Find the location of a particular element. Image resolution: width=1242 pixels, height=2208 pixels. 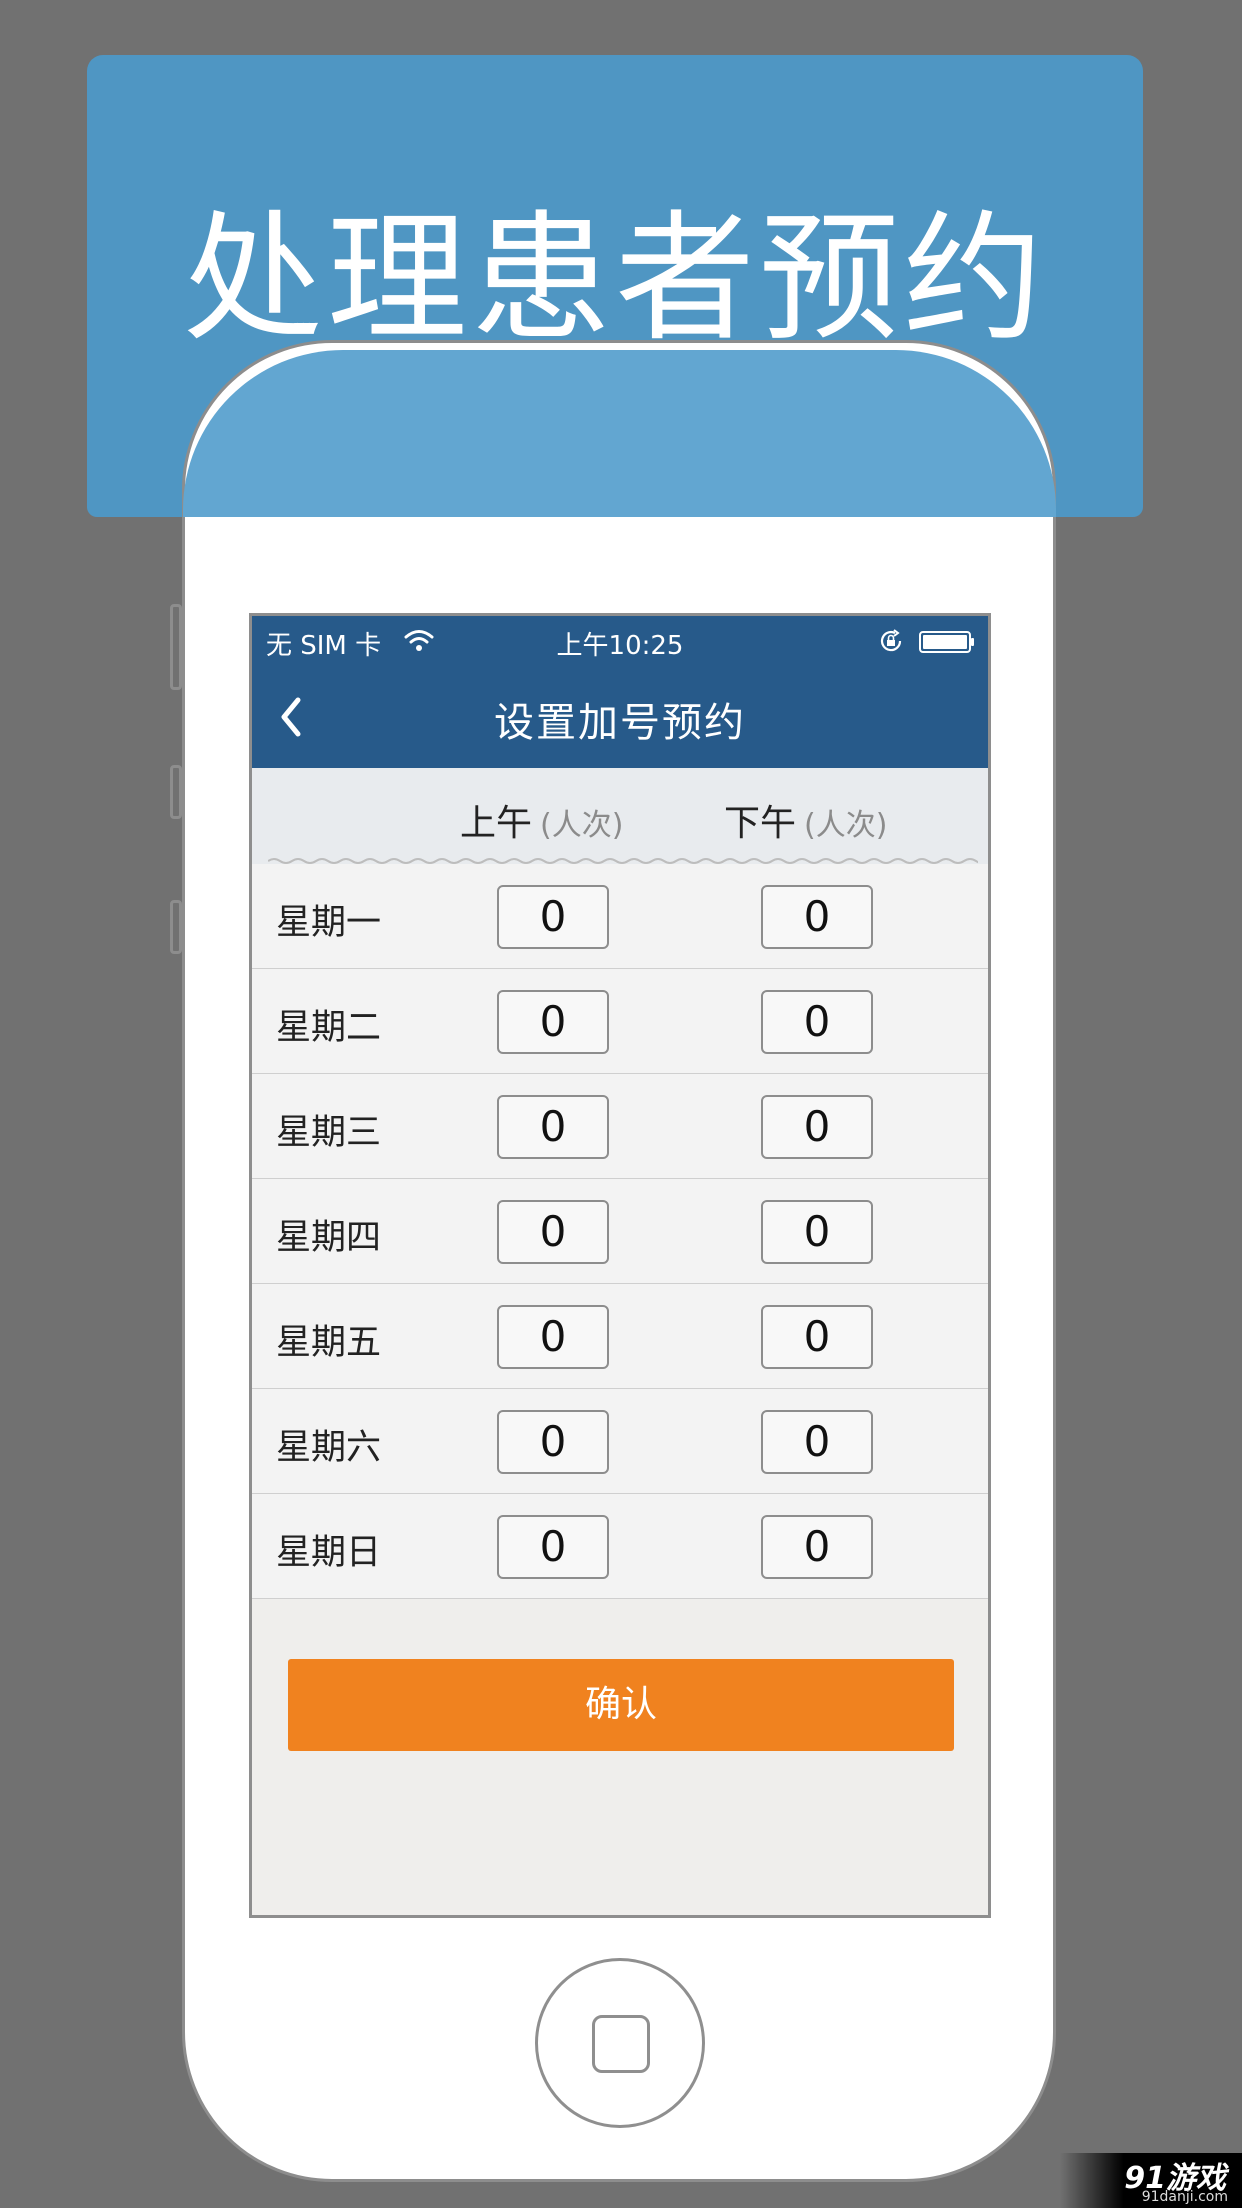

weekday-label: 星期三 is located at coordinates (329, 1133).